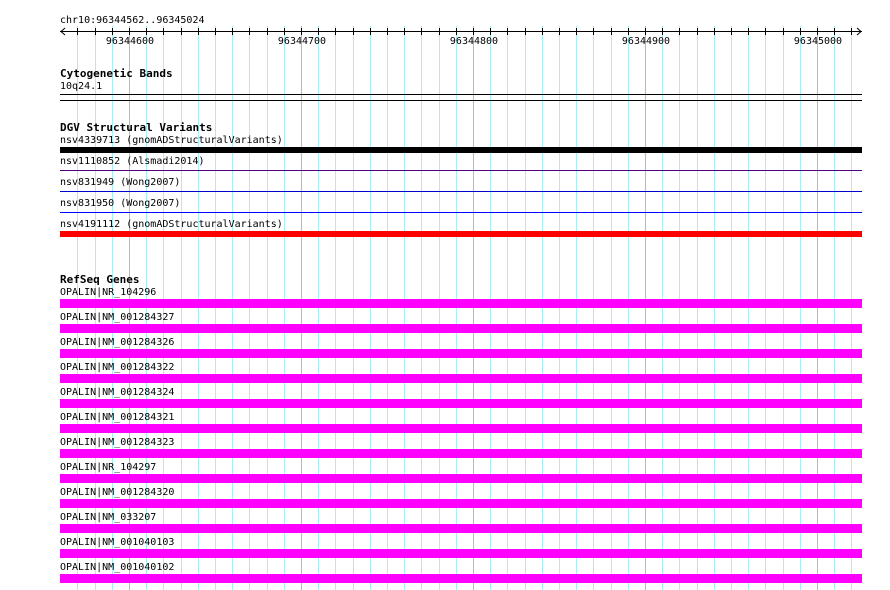 This screenshot has height=590, width=890. I want to click on gene-label: OPALIN|NM_001040102, so click(117, 567).